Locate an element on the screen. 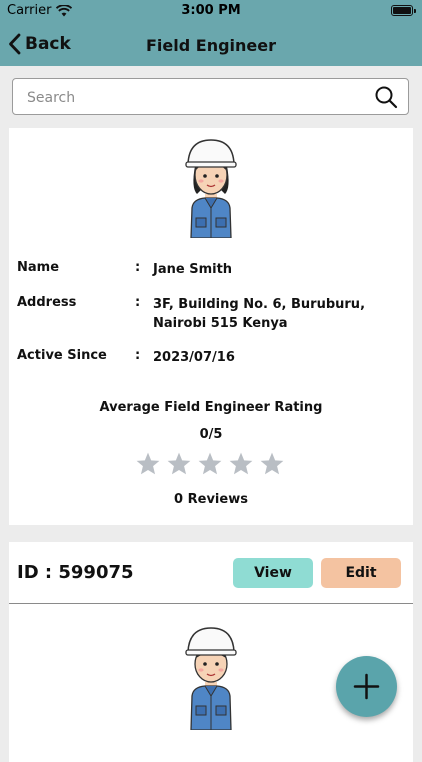  address-colon: : is located at coordinates (138, 302).